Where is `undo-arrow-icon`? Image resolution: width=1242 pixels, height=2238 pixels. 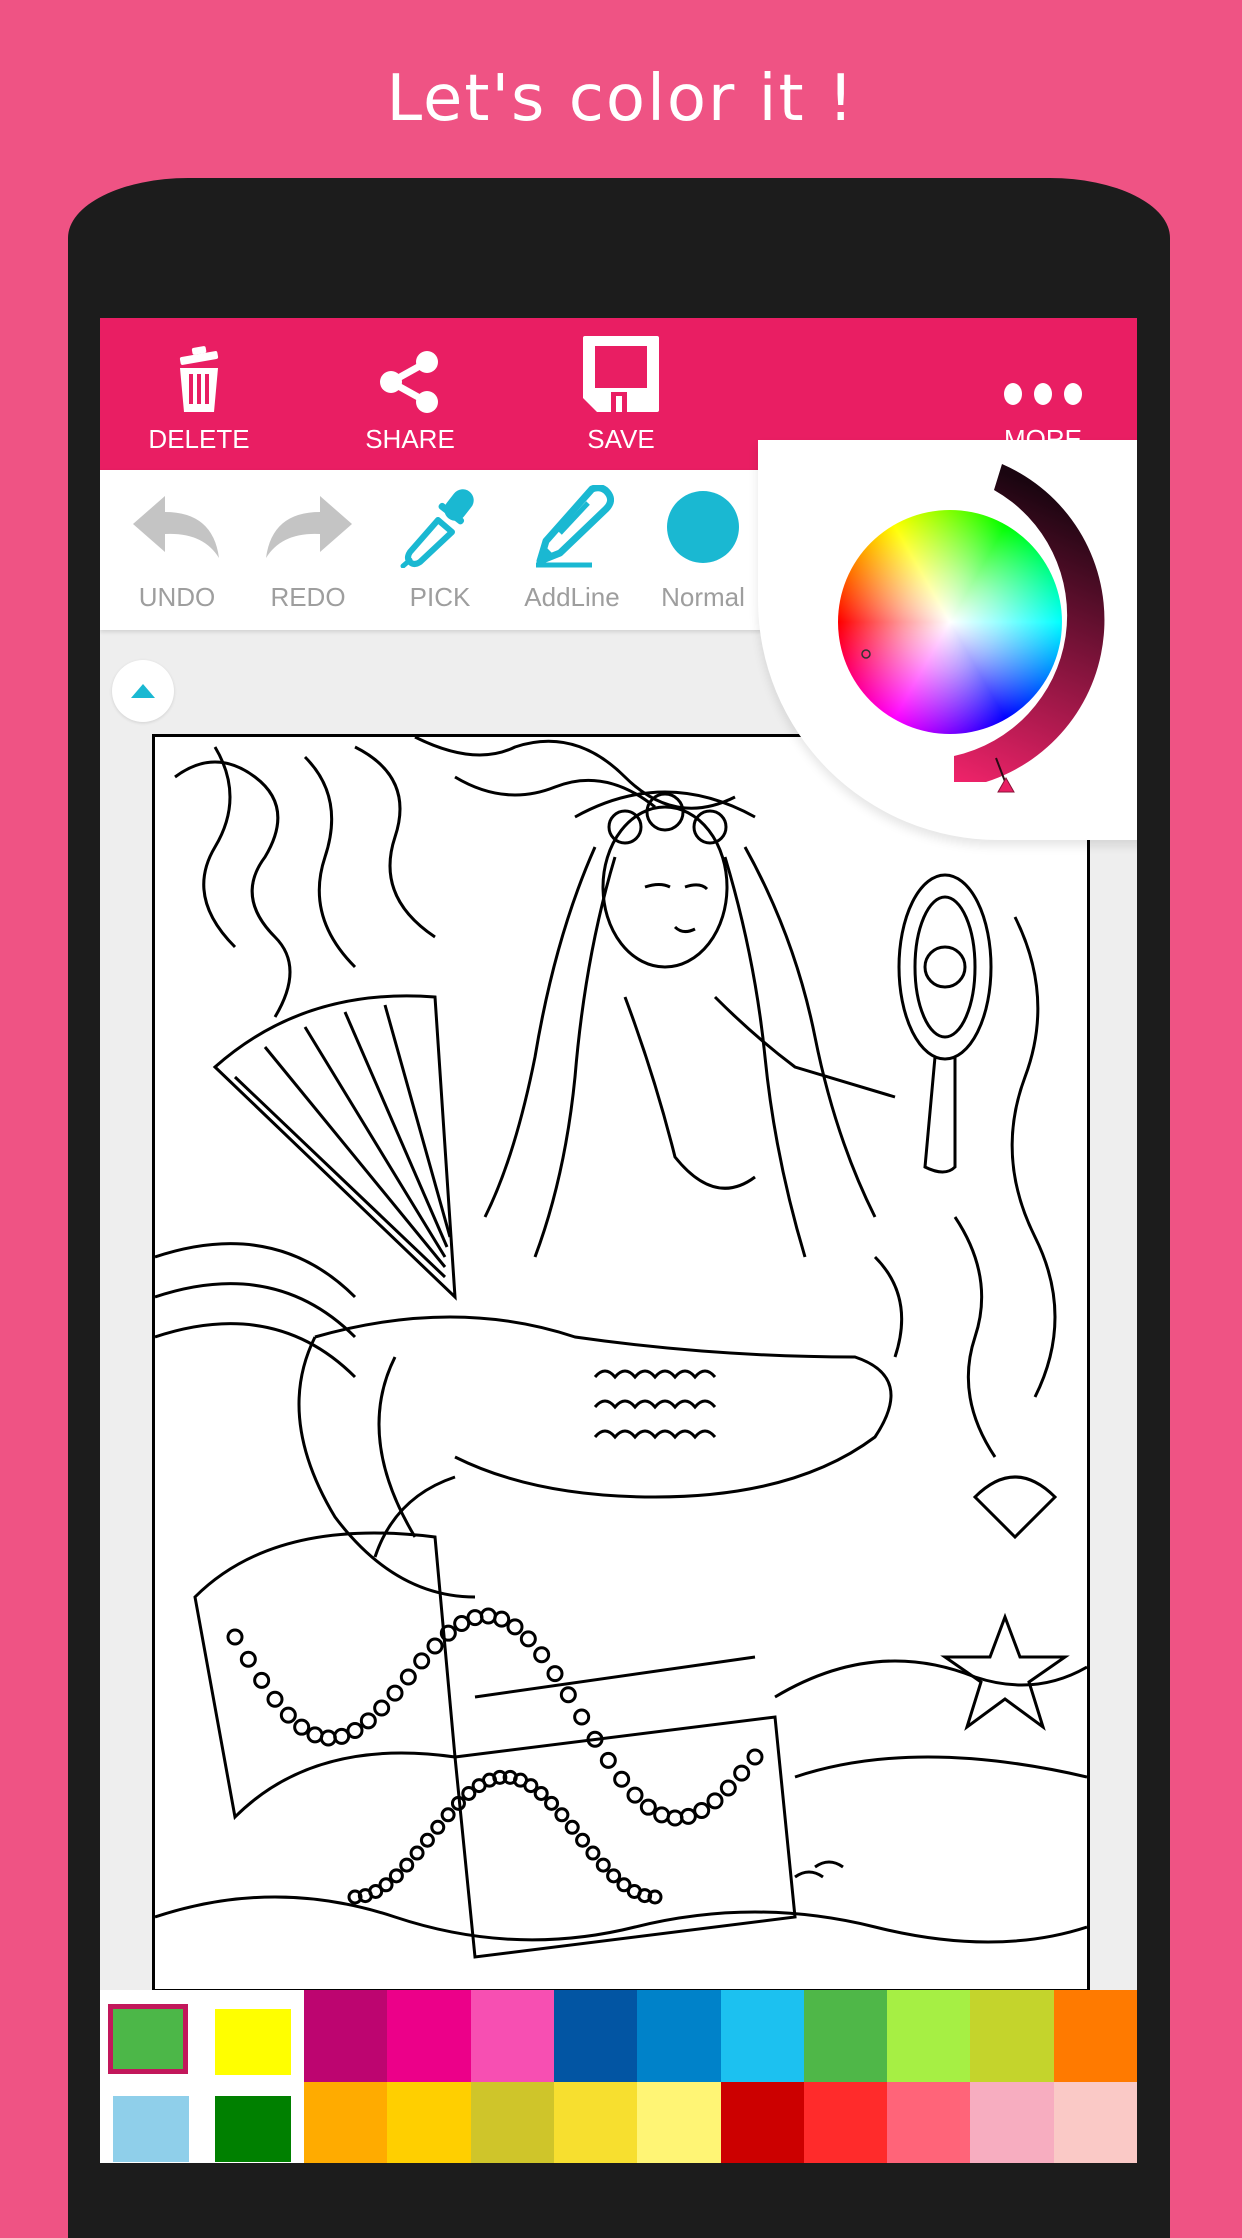 undo-arrow-icon is located at coordinates (176, 527).